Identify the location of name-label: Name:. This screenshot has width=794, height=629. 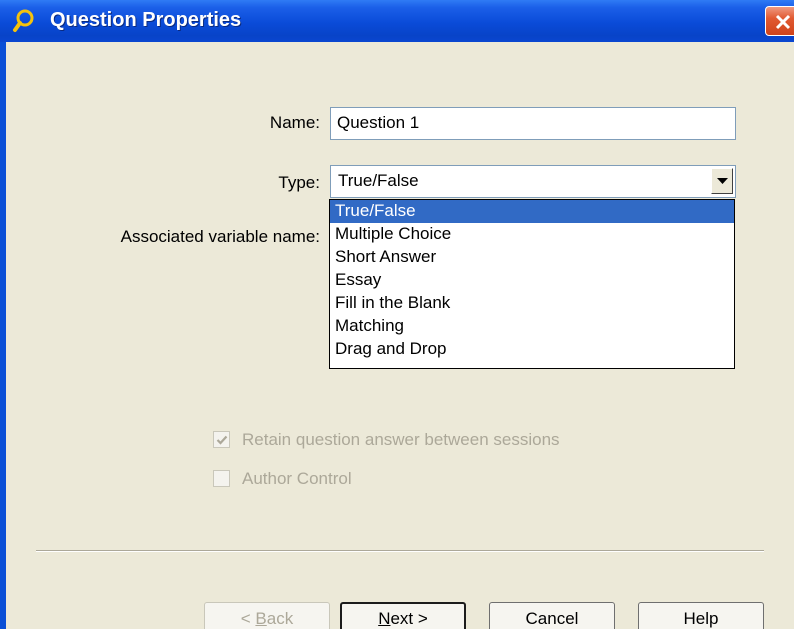
(294, 122).